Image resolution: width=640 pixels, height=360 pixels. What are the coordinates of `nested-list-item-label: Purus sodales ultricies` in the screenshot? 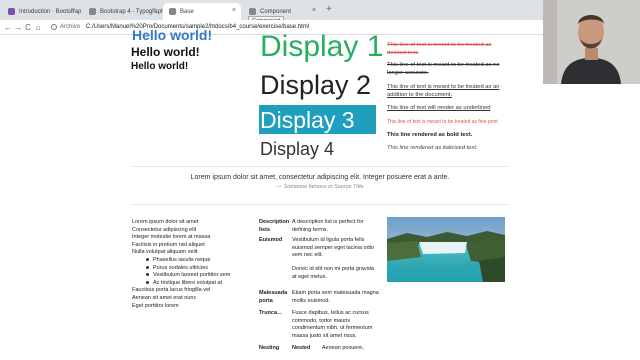 It's located at (181, 267).